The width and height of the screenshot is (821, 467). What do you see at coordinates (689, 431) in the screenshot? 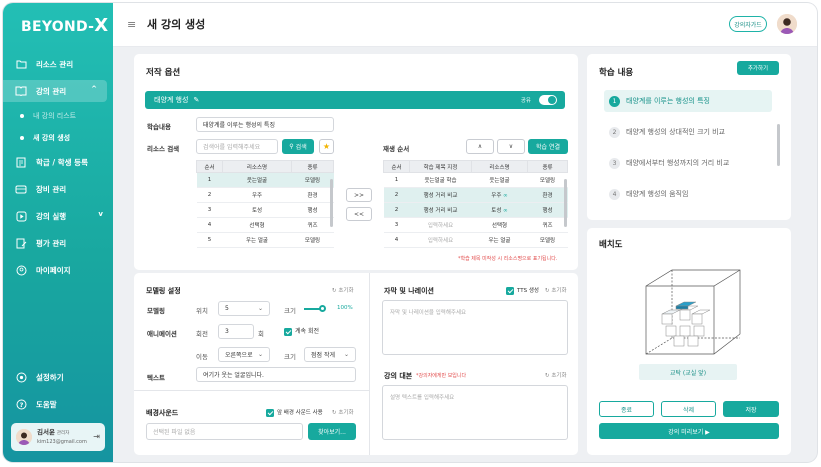
I see `preview-button: 강의 미리보기 ▶` at bounding box center [689, 431].